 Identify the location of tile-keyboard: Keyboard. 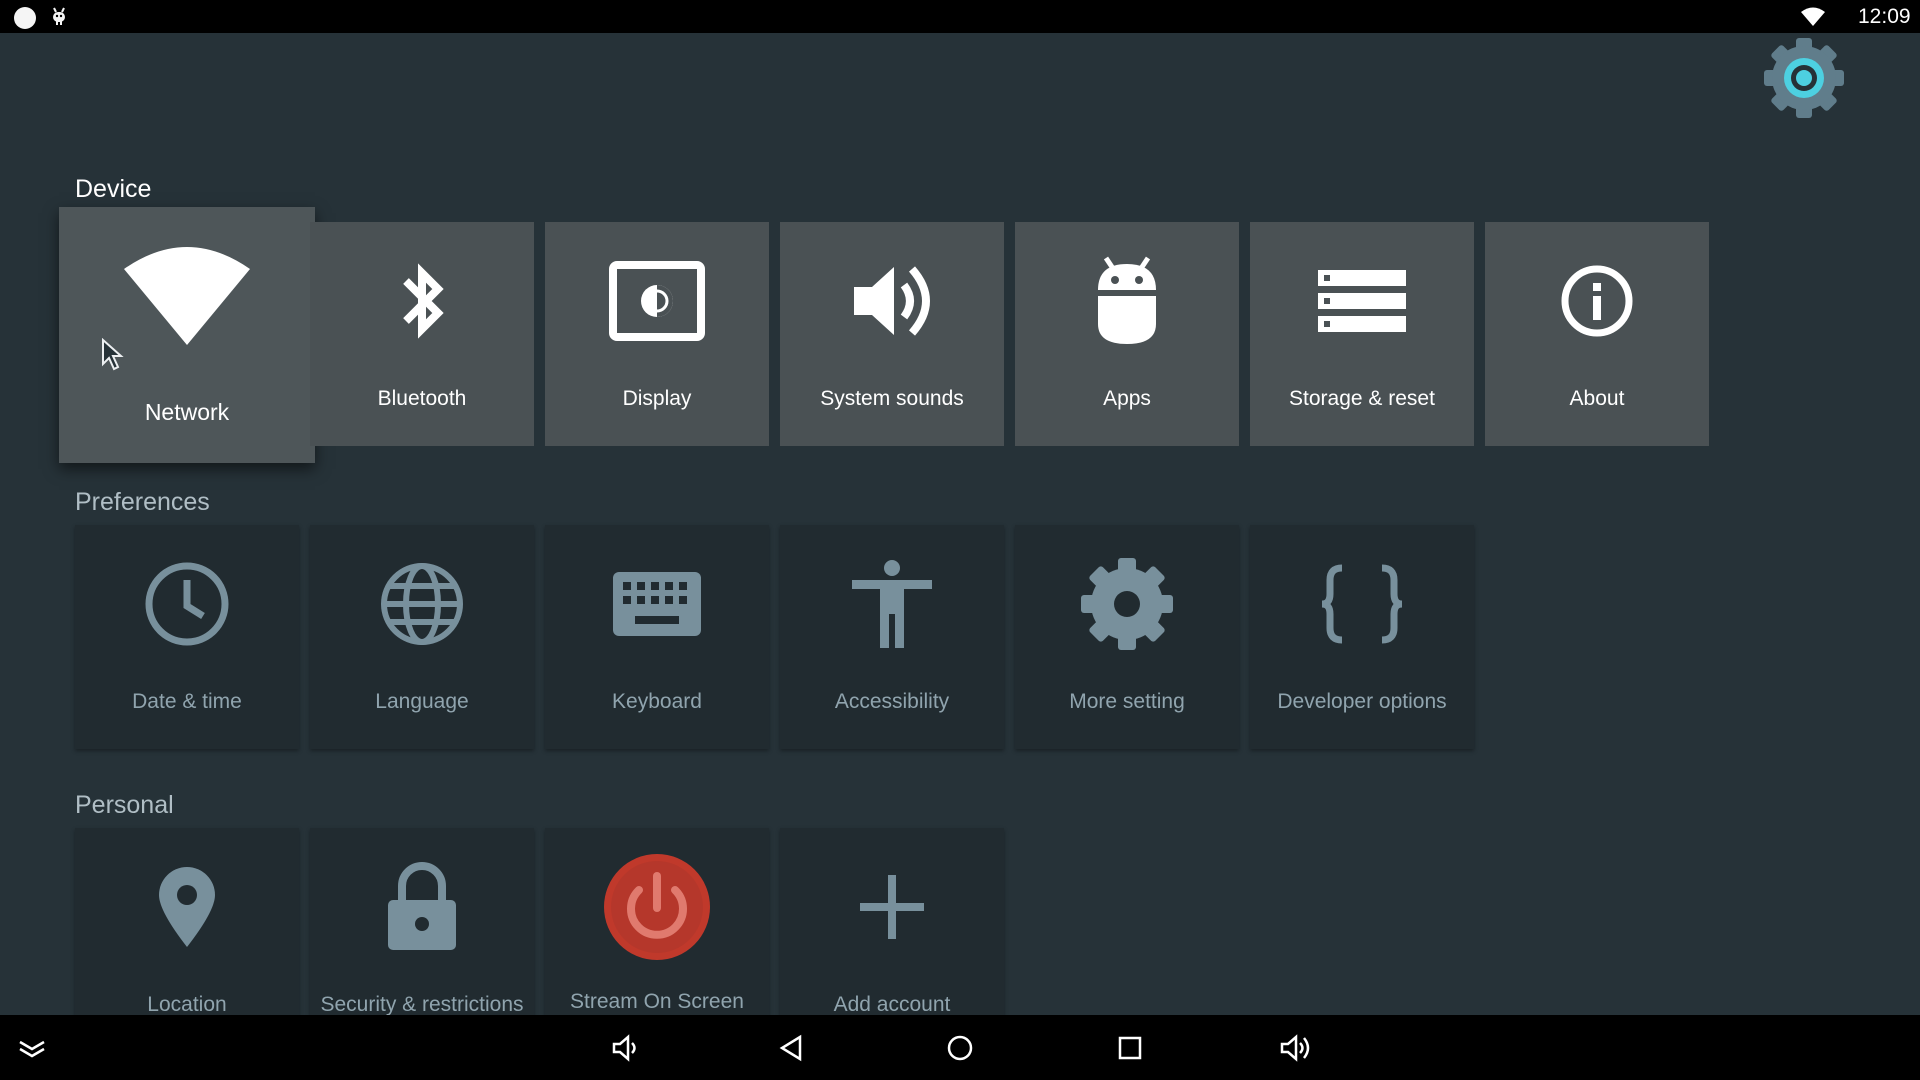
(657, 637).